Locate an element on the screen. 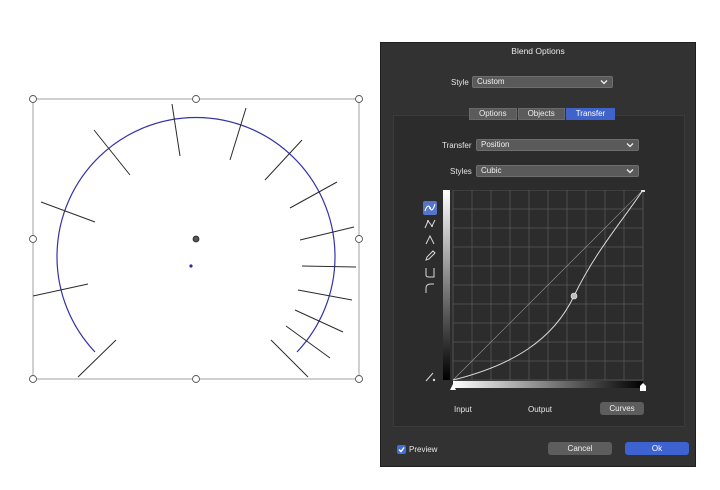 Image resolution: width=720 pixels, height=490 pixels. rotation-center-marker is located at coordinates (196, 239).